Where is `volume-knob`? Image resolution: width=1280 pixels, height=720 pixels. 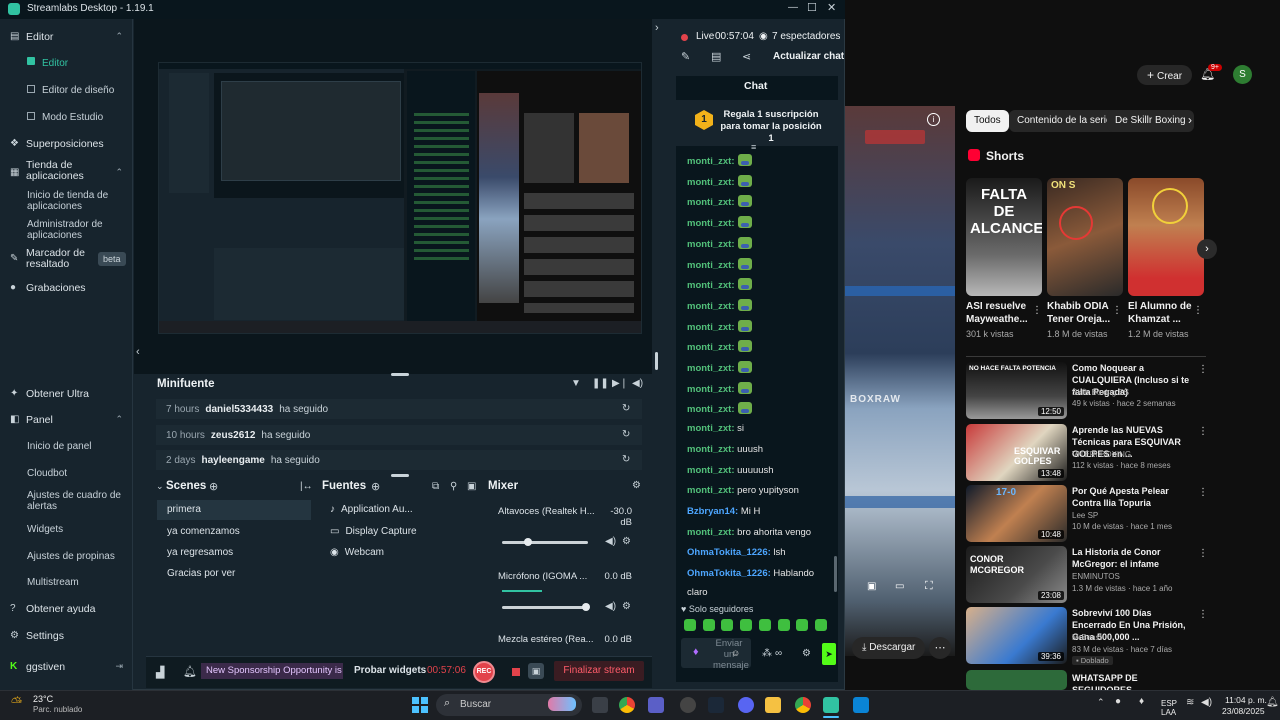 volume-knob is located at coordinates (528, 542).